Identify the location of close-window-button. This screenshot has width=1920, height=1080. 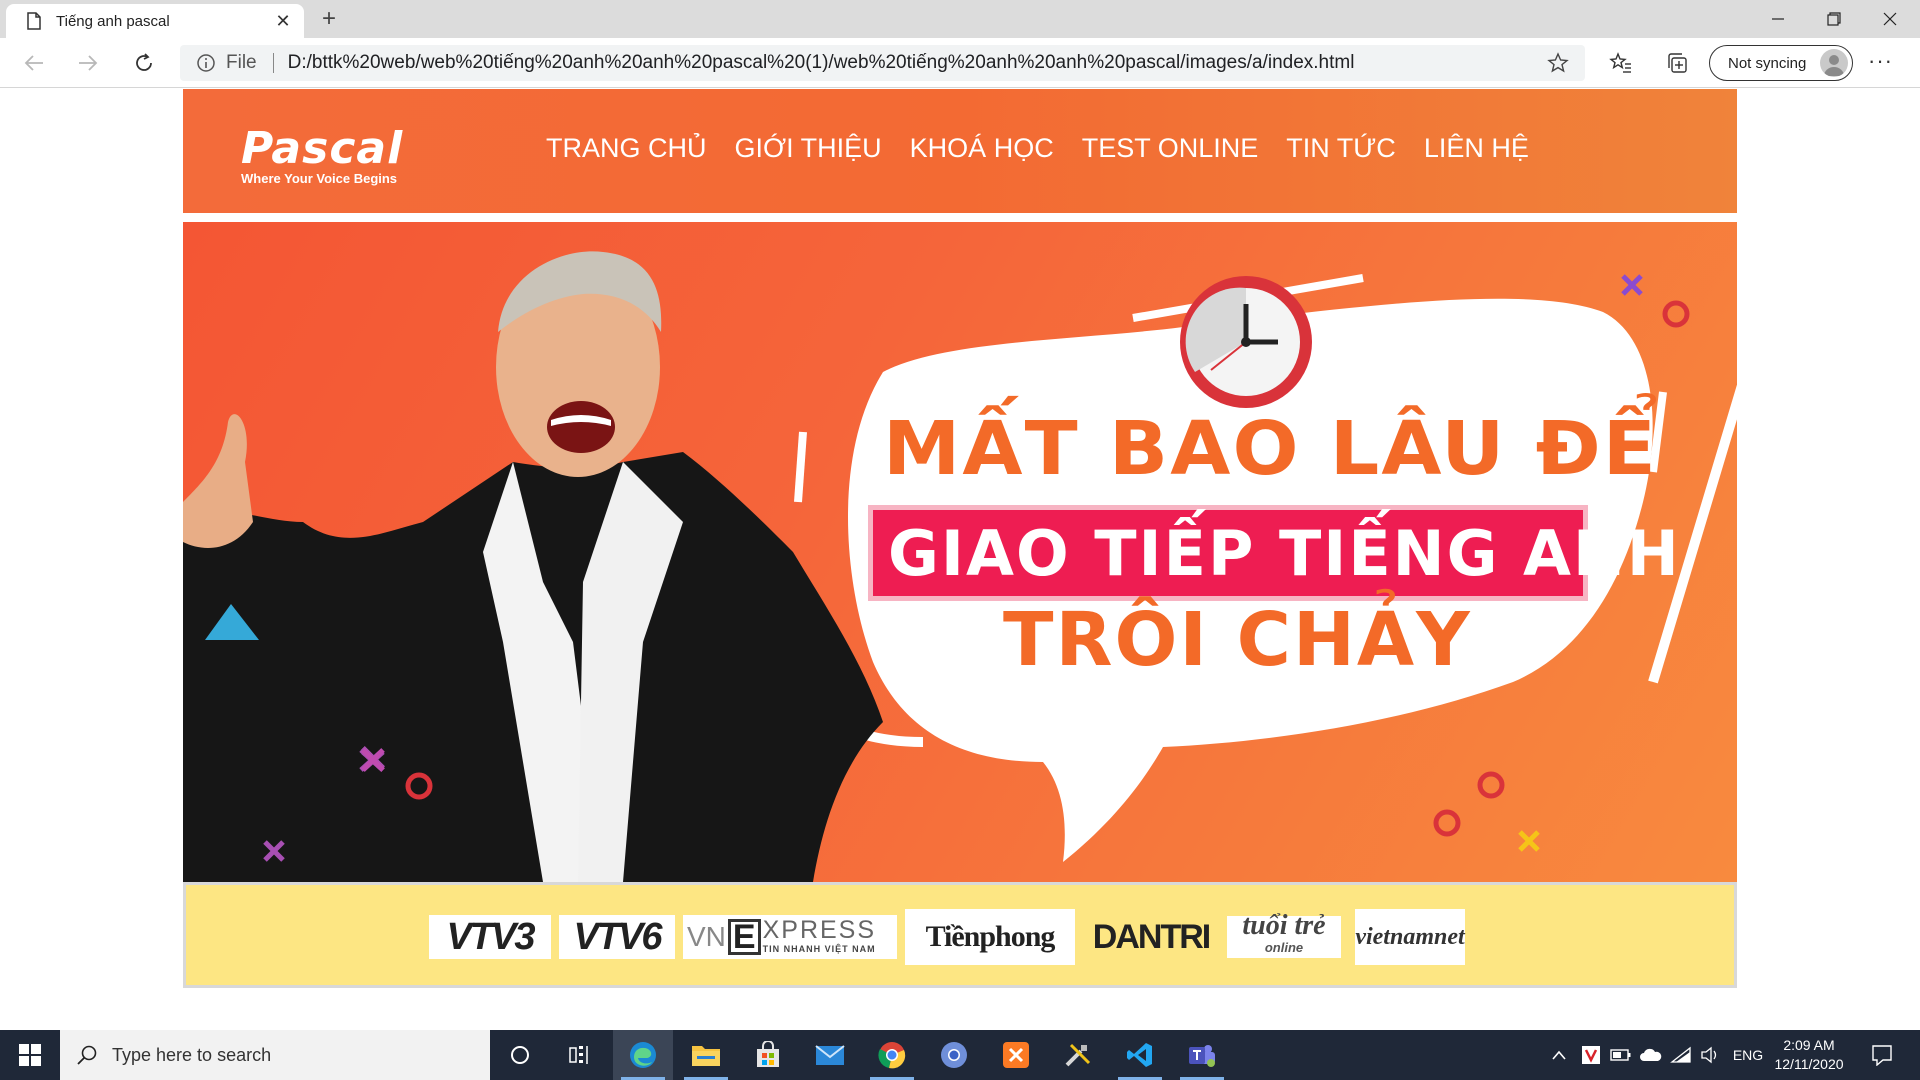
(1890, 19).